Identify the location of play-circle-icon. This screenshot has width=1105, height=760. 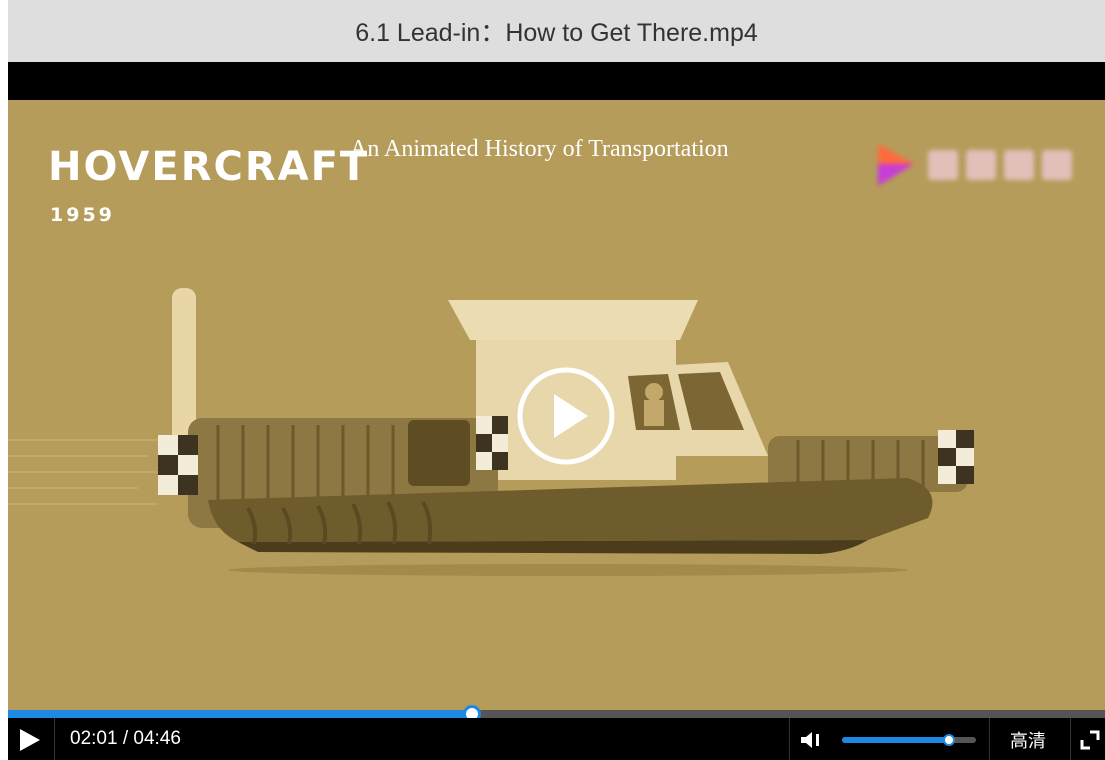
(566, 416).